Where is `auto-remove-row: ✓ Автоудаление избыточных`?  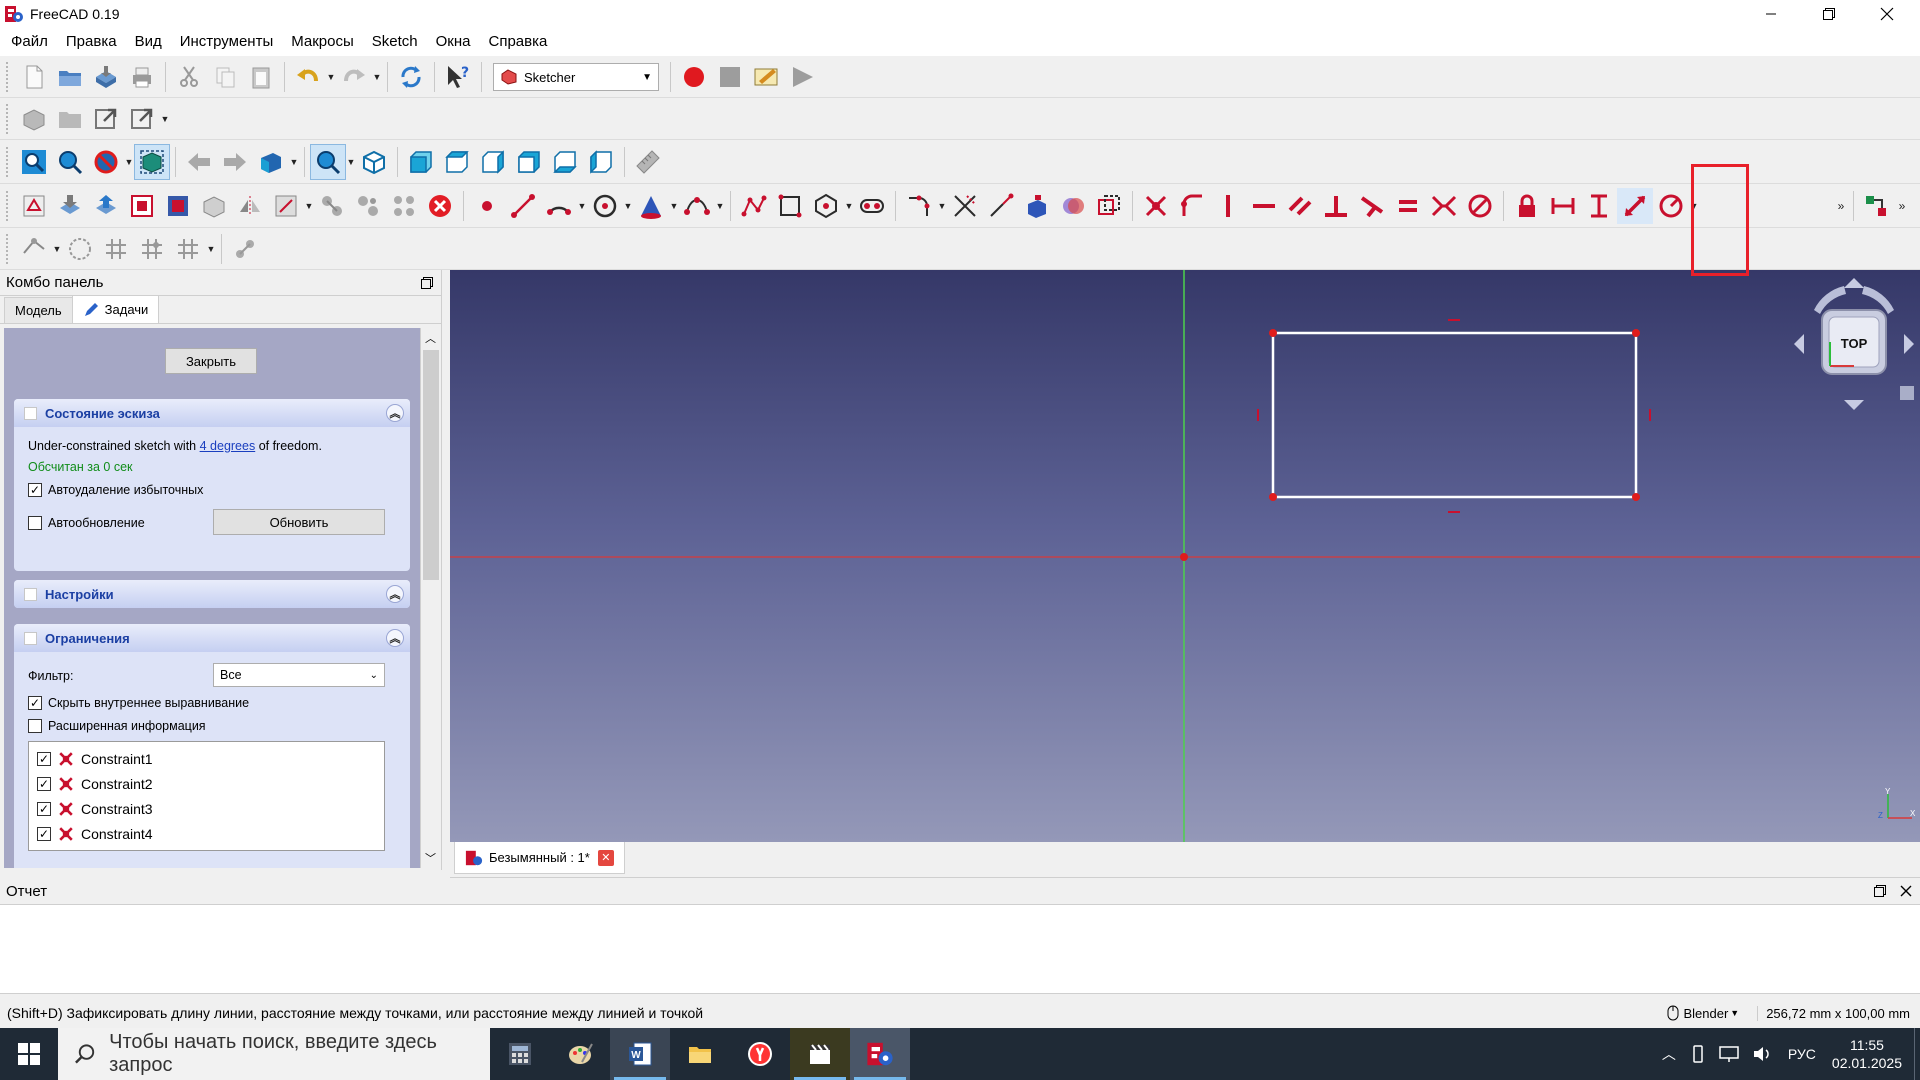
auto-remove-row: ✓ Автоудаление избыточных is located at coordinates (212, 490).